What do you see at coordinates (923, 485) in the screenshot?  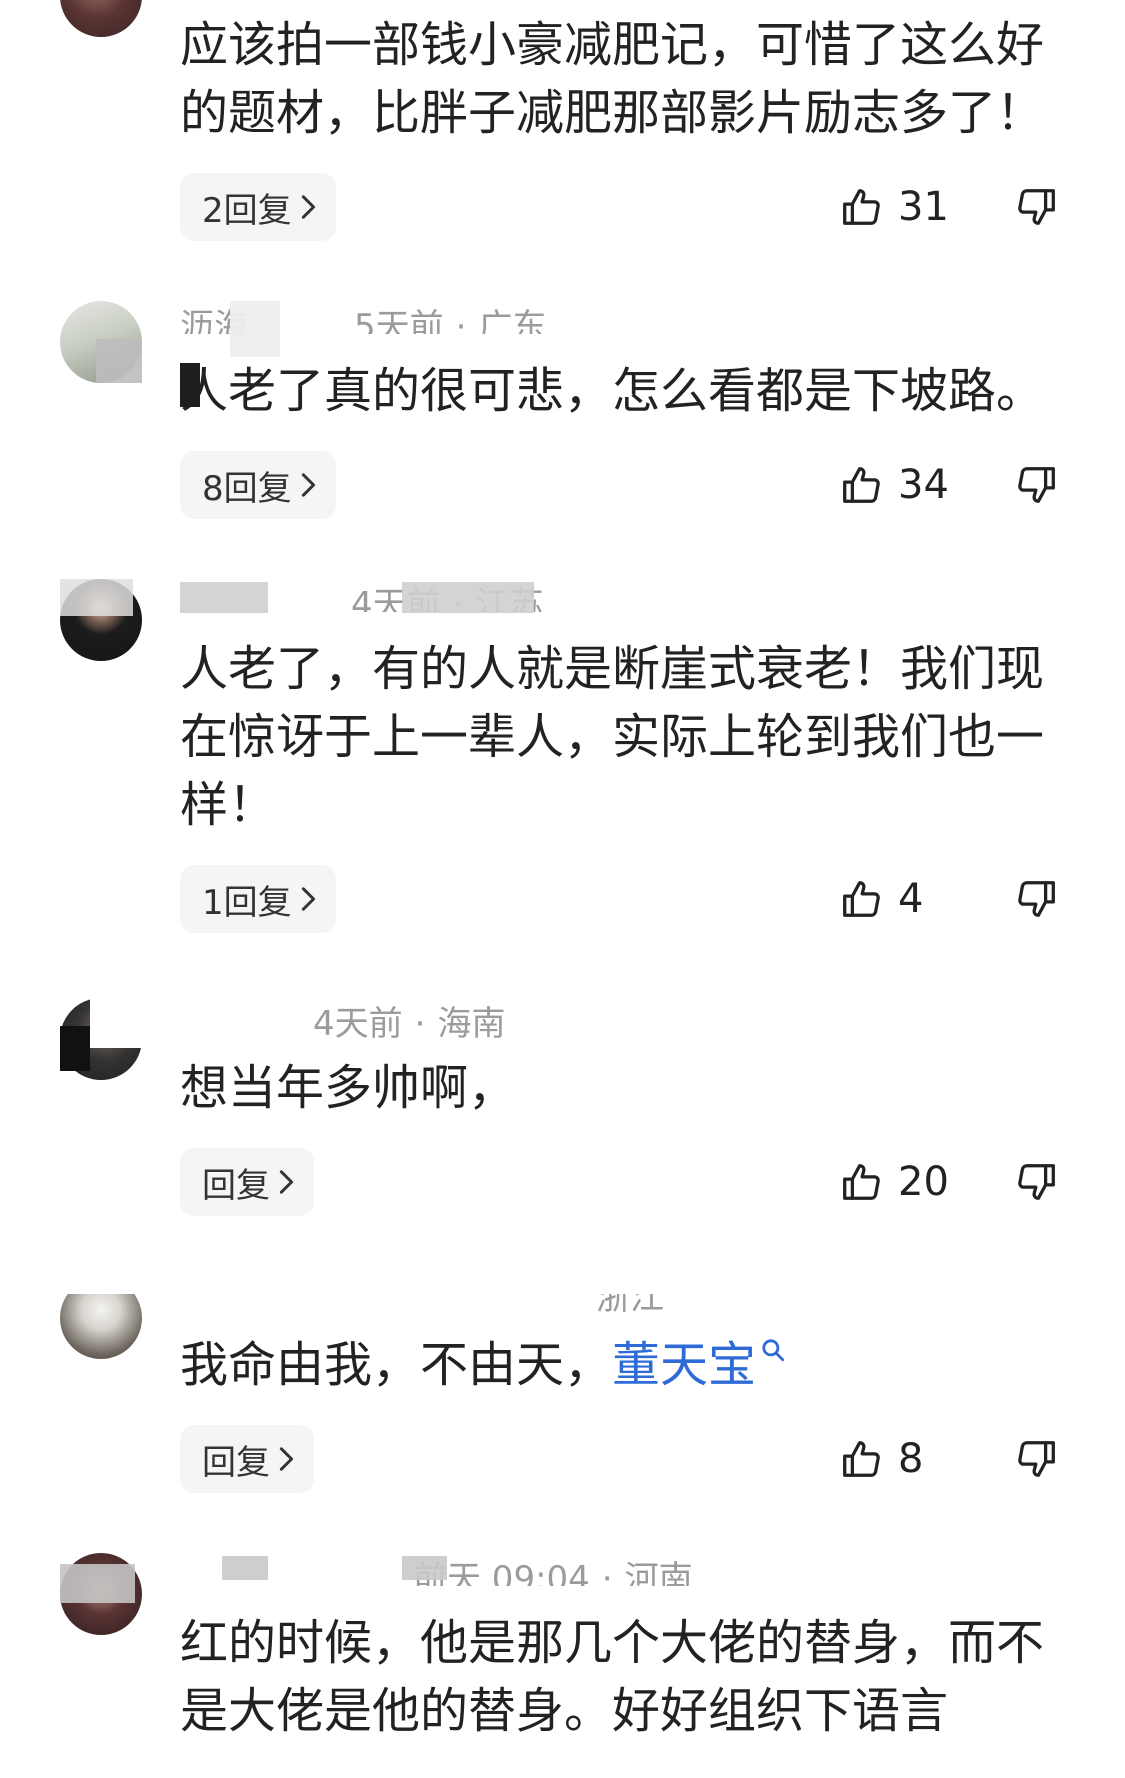 I see `like-count: 34` at bounding box center [923, 485].